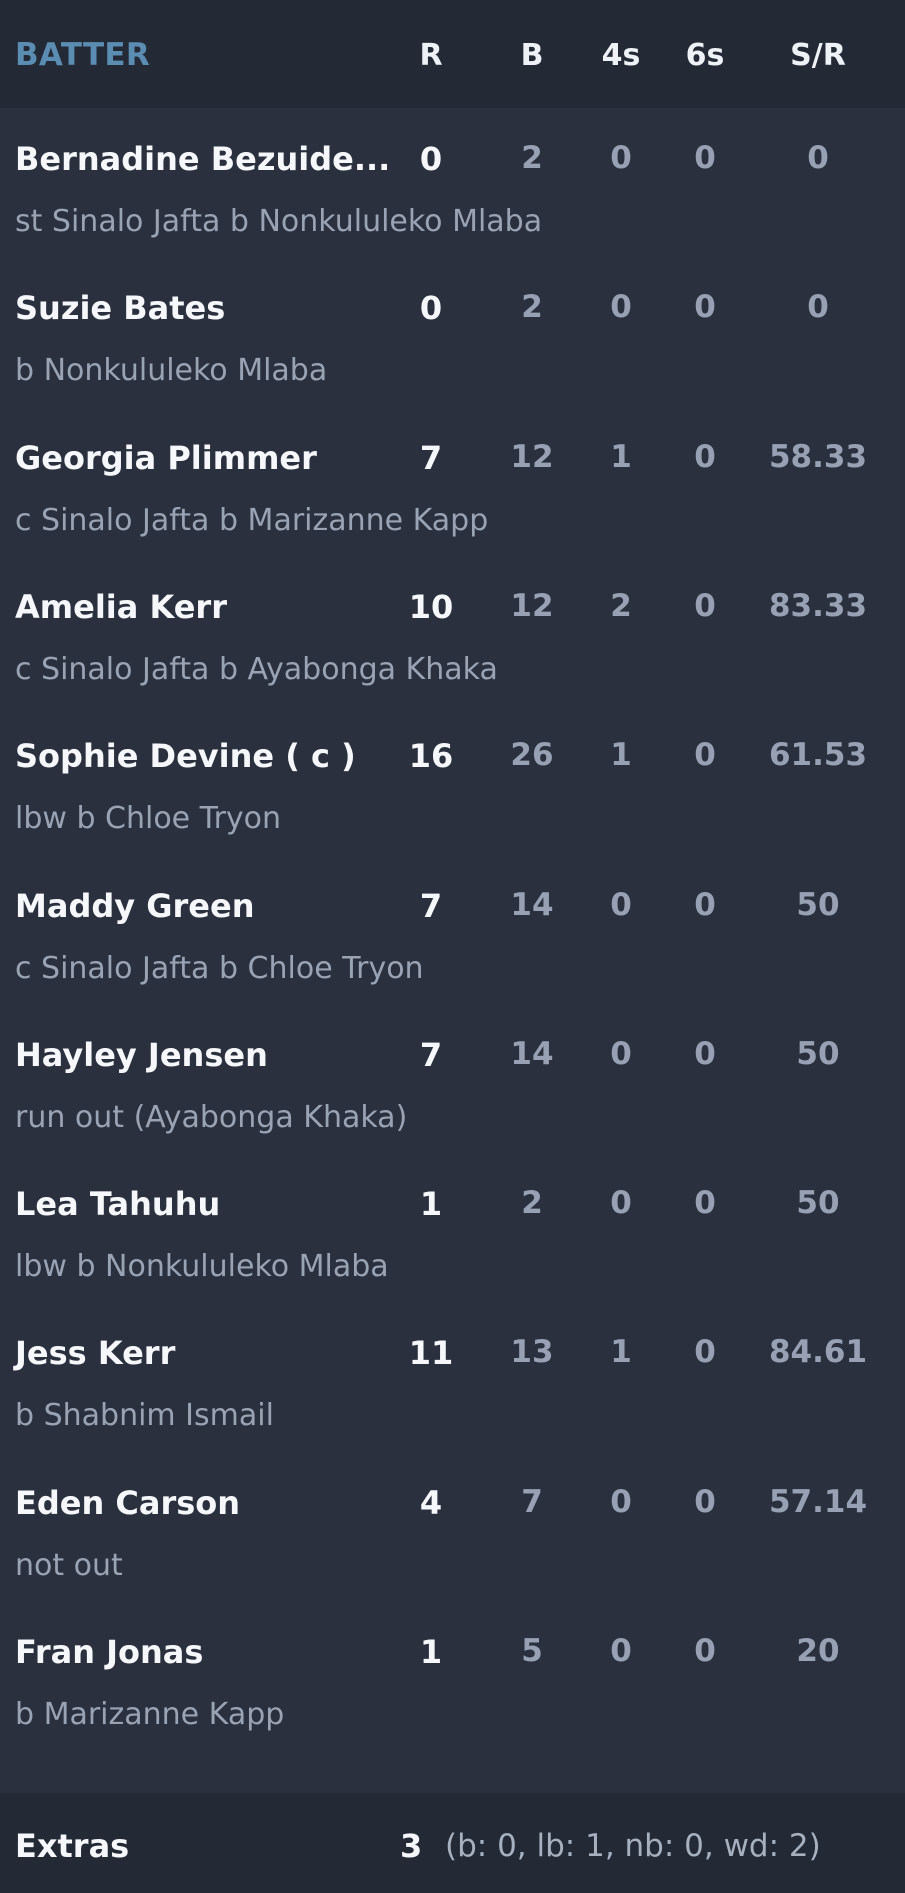 This screenshot has width=905, height=1893. I want to click on runs-value: 10, so click(431, 606).